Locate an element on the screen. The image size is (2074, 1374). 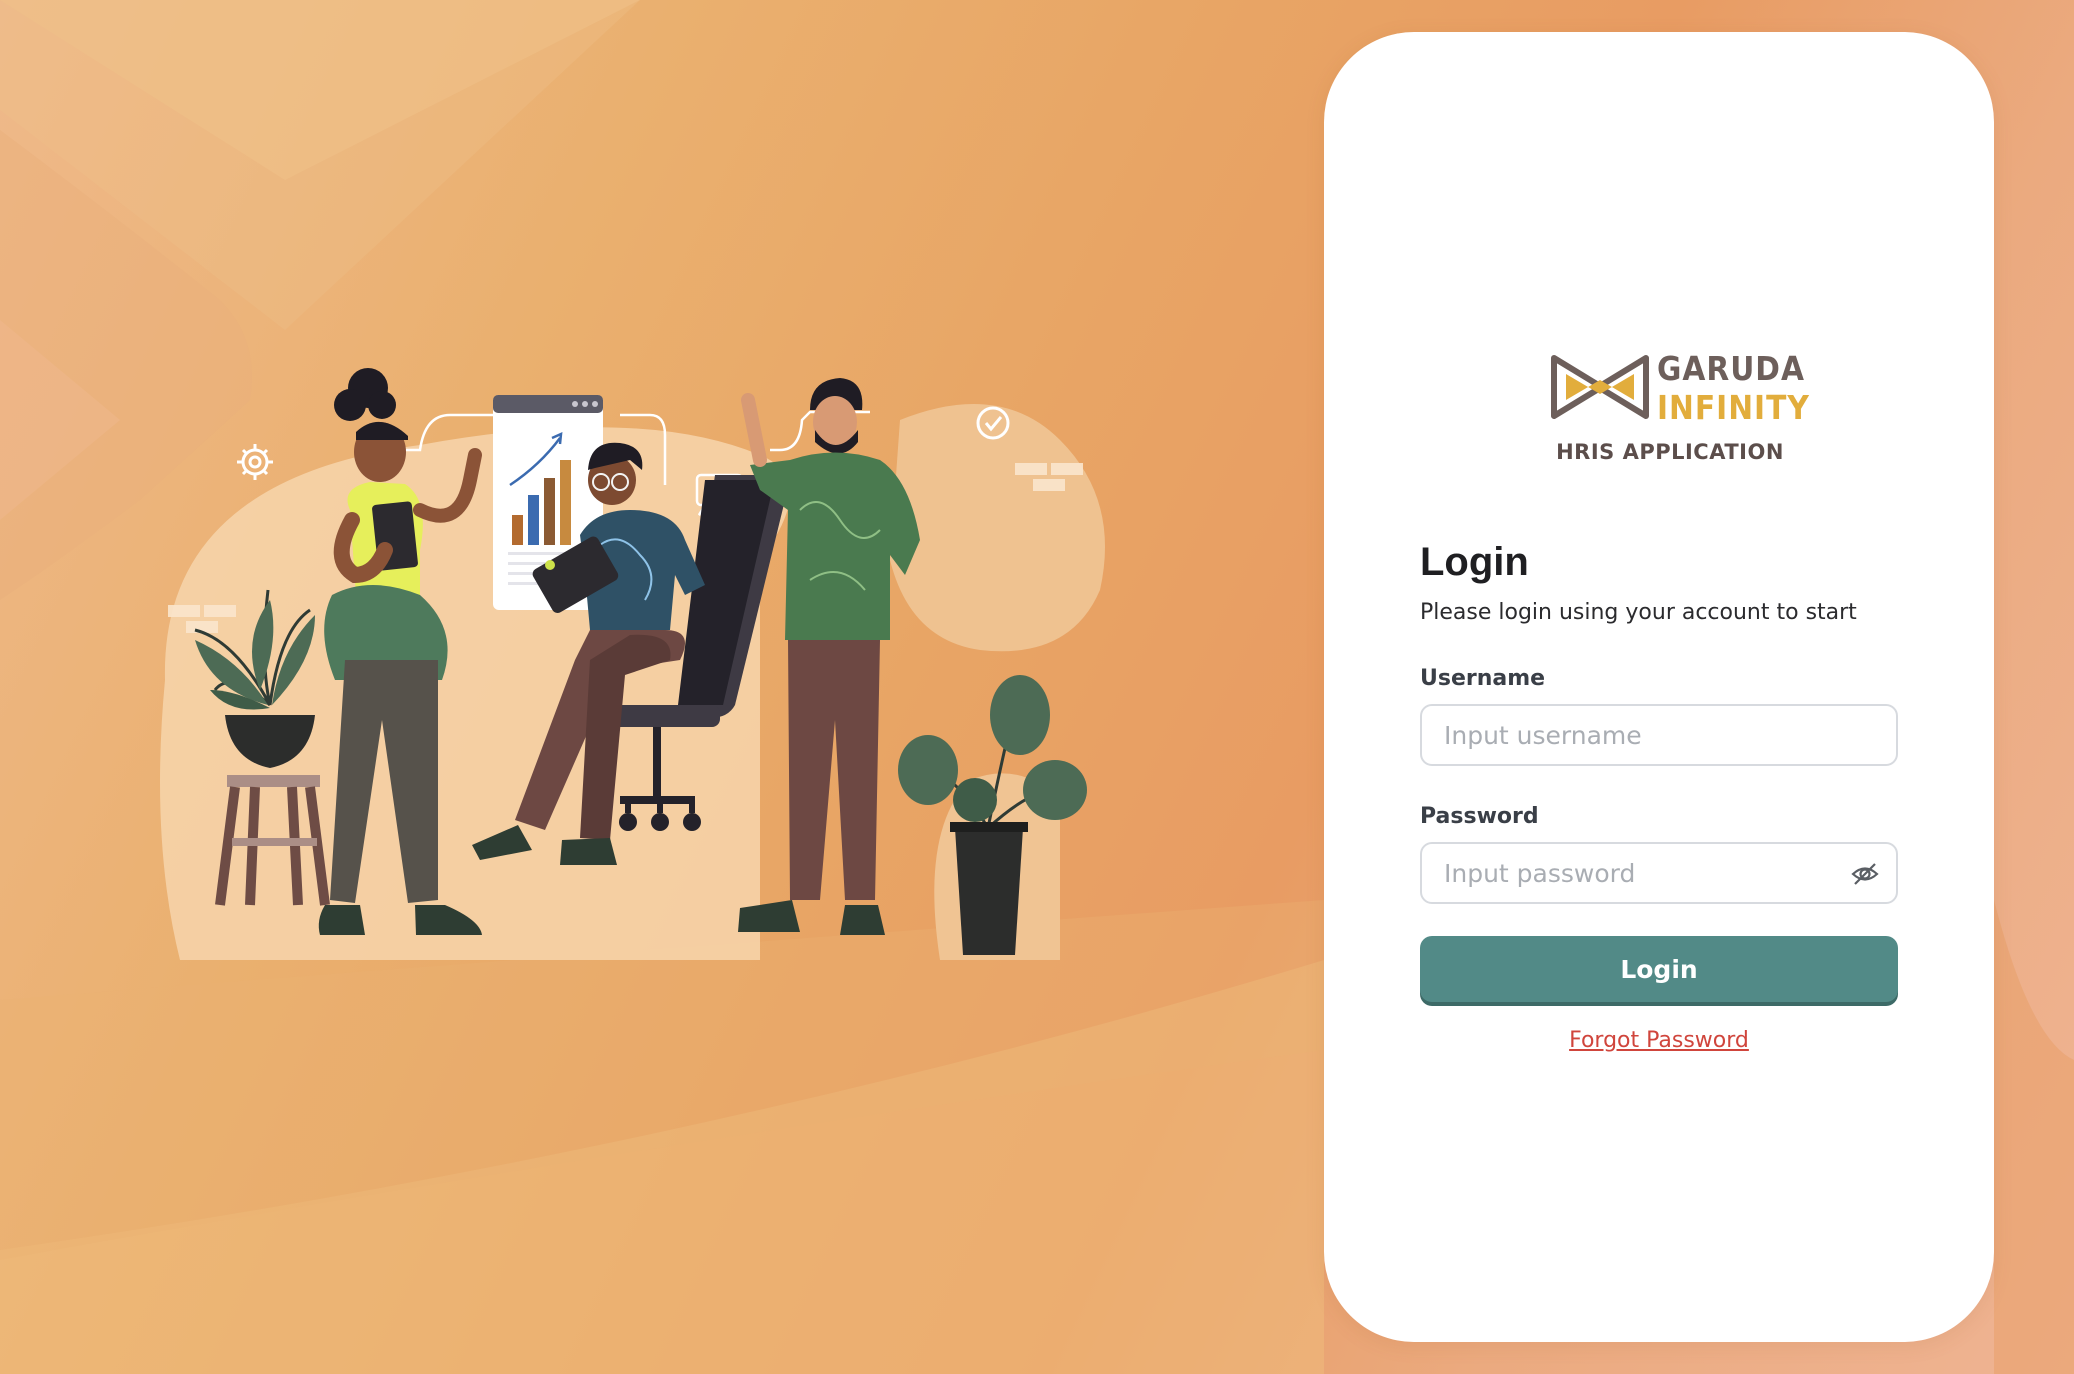
standing-man-figure is located at coordinates (829, 656).